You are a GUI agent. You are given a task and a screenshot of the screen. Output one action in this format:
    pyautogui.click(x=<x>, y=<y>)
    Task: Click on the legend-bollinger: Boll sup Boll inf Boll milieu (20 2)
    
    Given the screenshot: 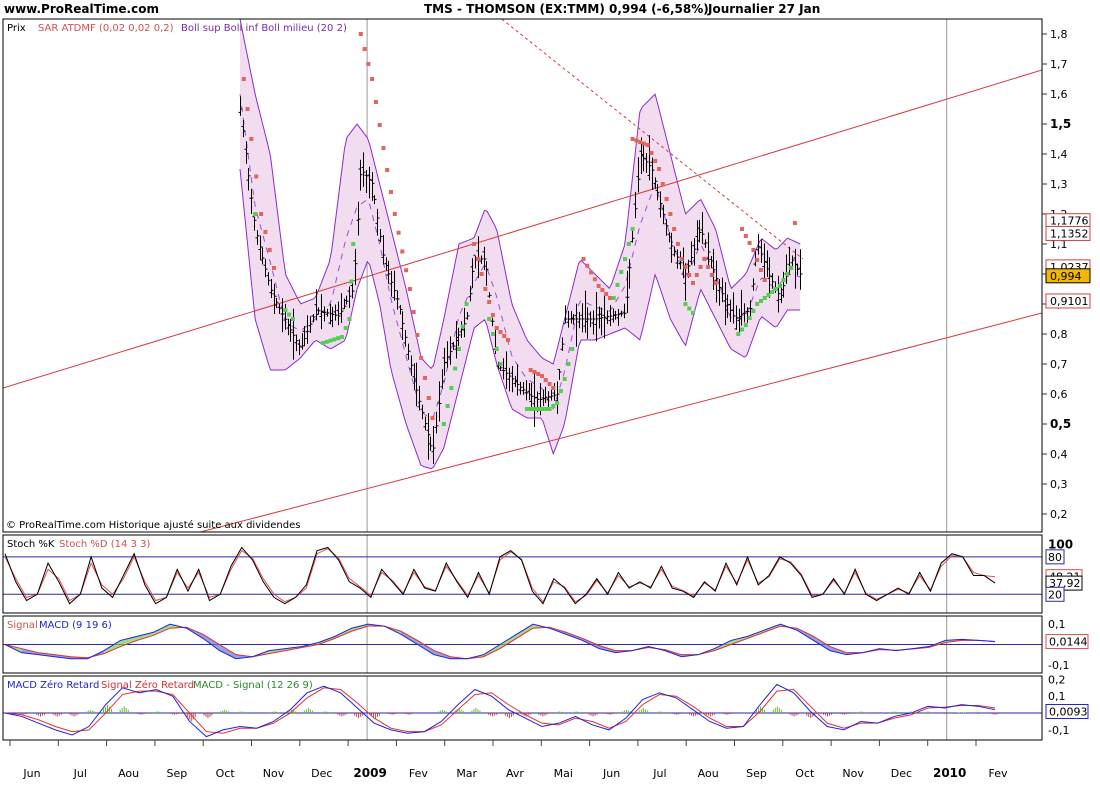 What is the action you would take?
    pyautogui.click(x=264, y=28)
    